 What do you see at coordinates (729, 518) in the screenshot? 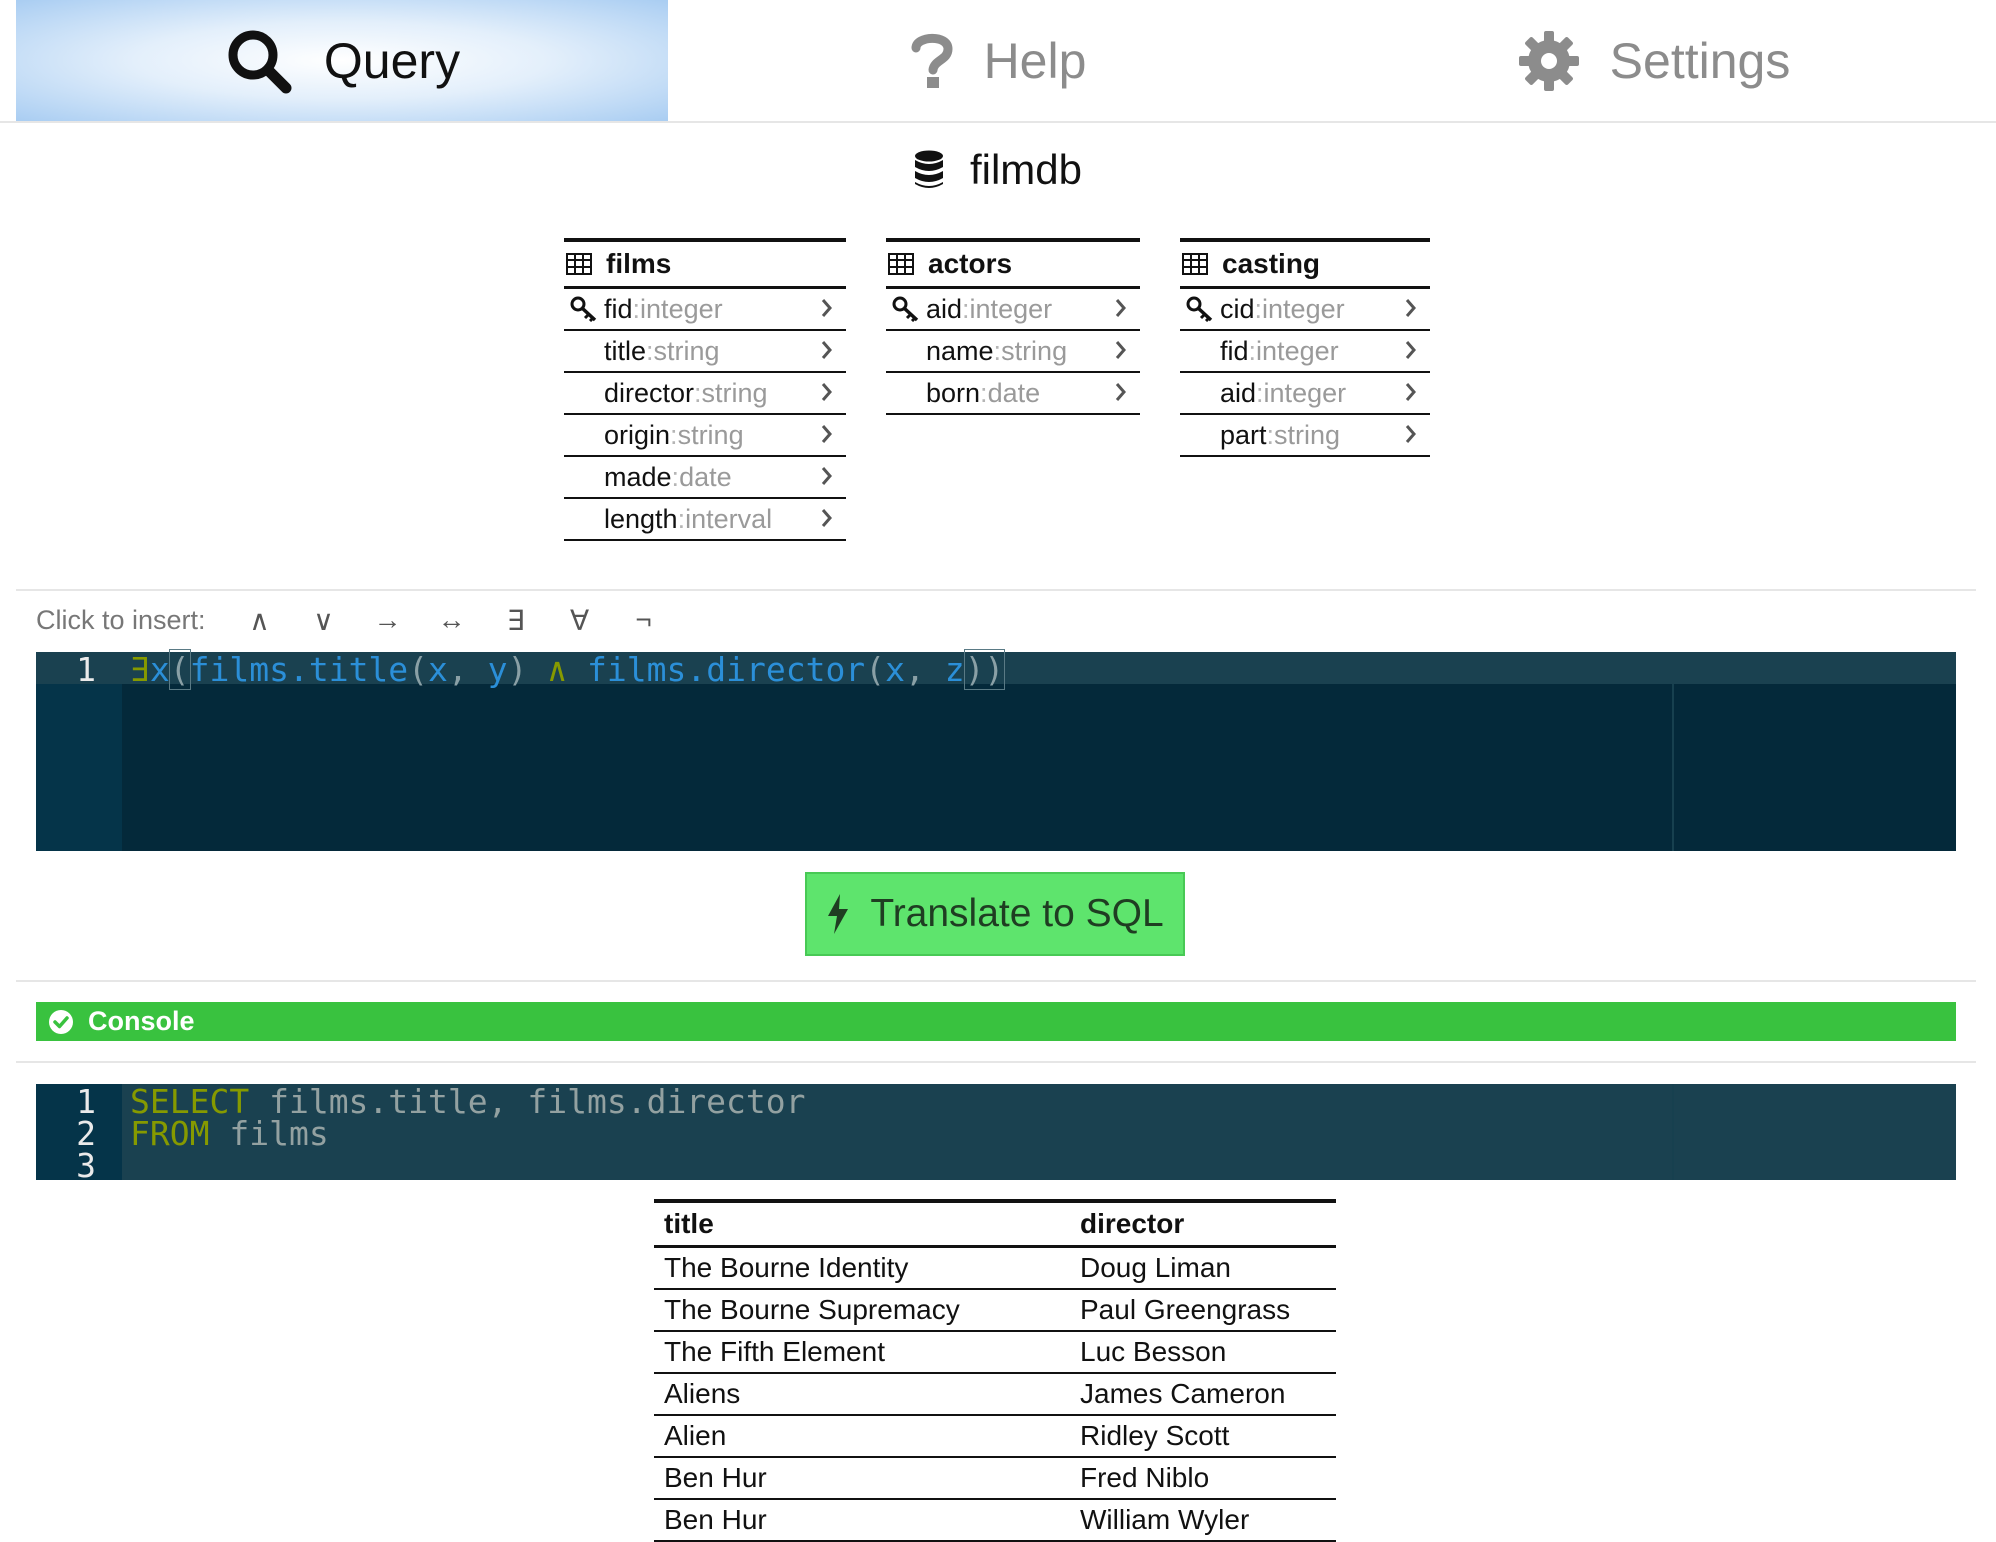
I see `field-type: interval` at bounding box center [729, 518].